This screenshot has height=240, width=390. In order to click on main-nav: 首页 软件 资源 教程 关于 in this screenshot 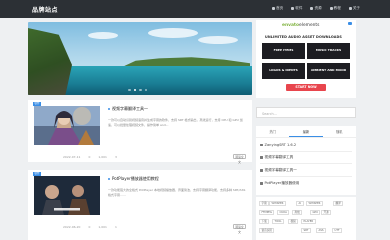, I will do `click(316, 8)`.